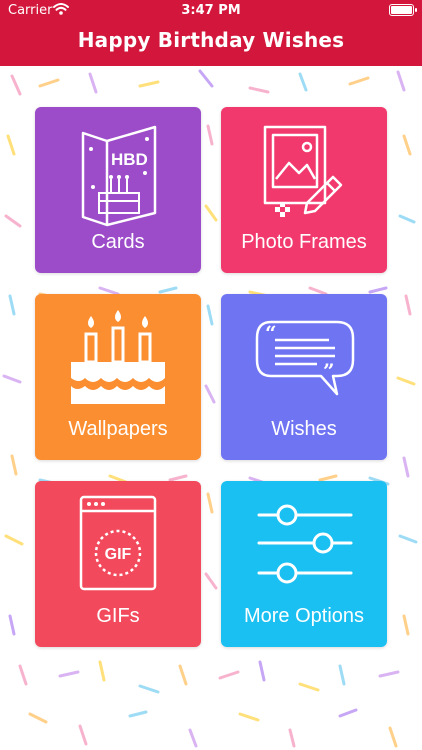 The width and height of the screenshot is (422, 750). Describe the element at coordinates (118, 554) in the screenshot. I see `gif-text: GIF` at that location.